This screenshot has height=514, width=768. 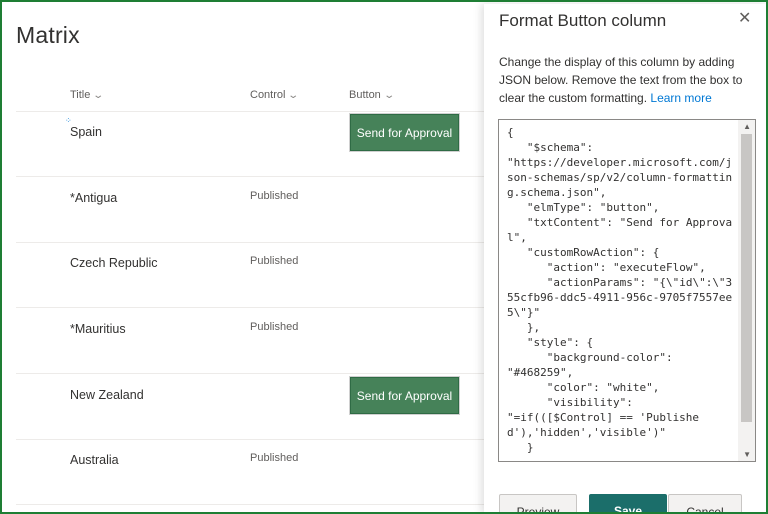 What do you see at coordinates (86, 132) in the screenshot?
I see `row-title: Spain` at bounding box center [86, 132].